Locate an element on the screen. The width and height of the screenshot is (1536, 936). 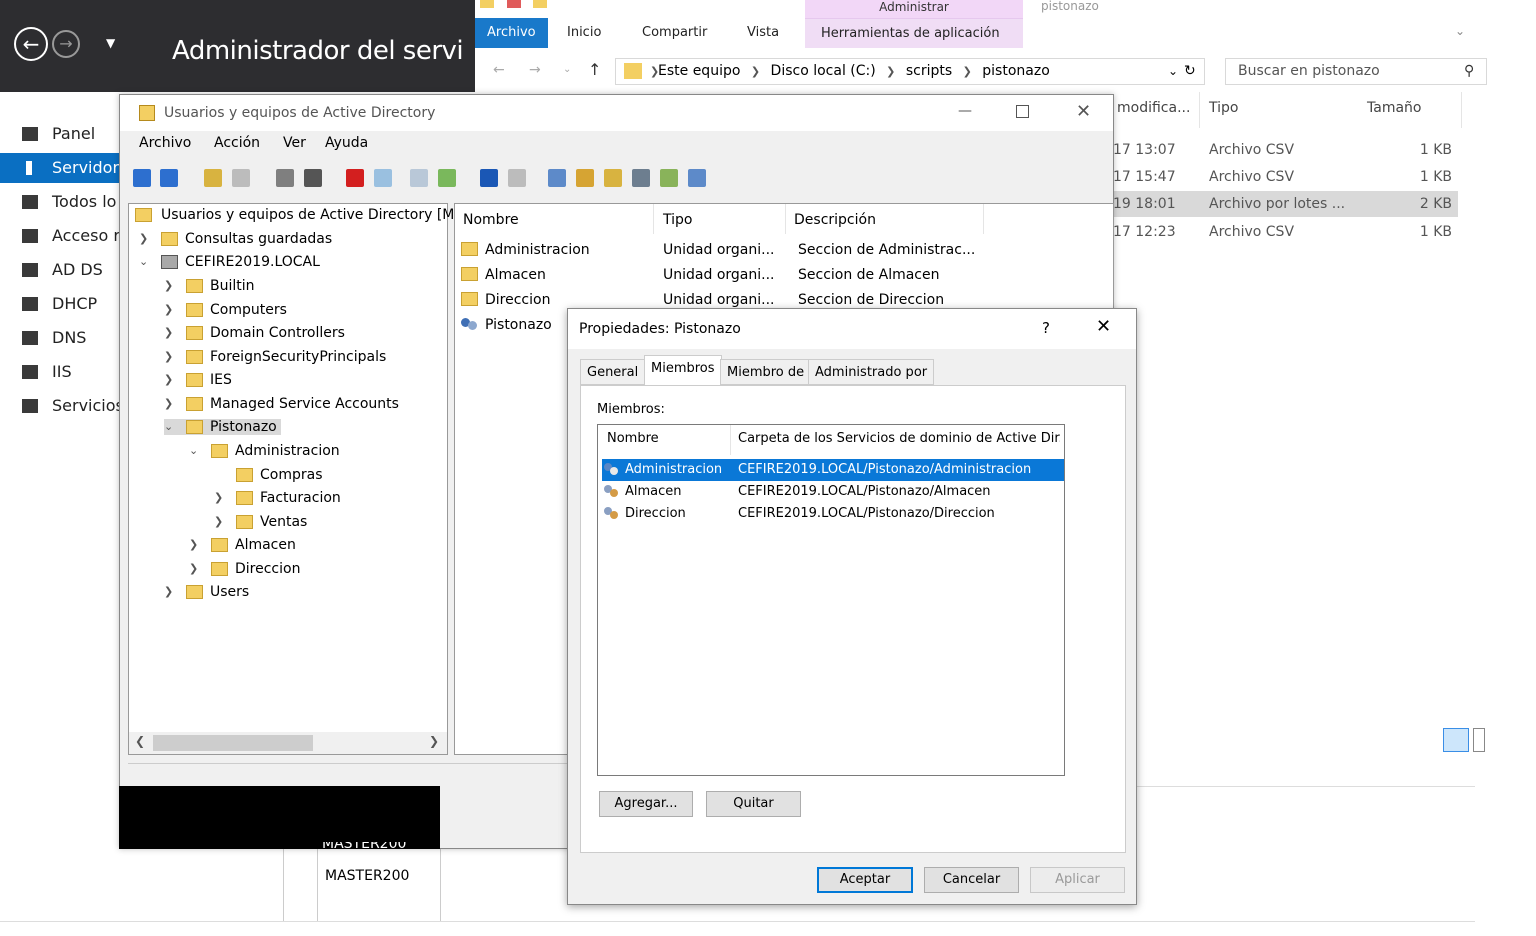
breadcrumb-pistonazo: pistonazo is located at coordinates (1016, 71).